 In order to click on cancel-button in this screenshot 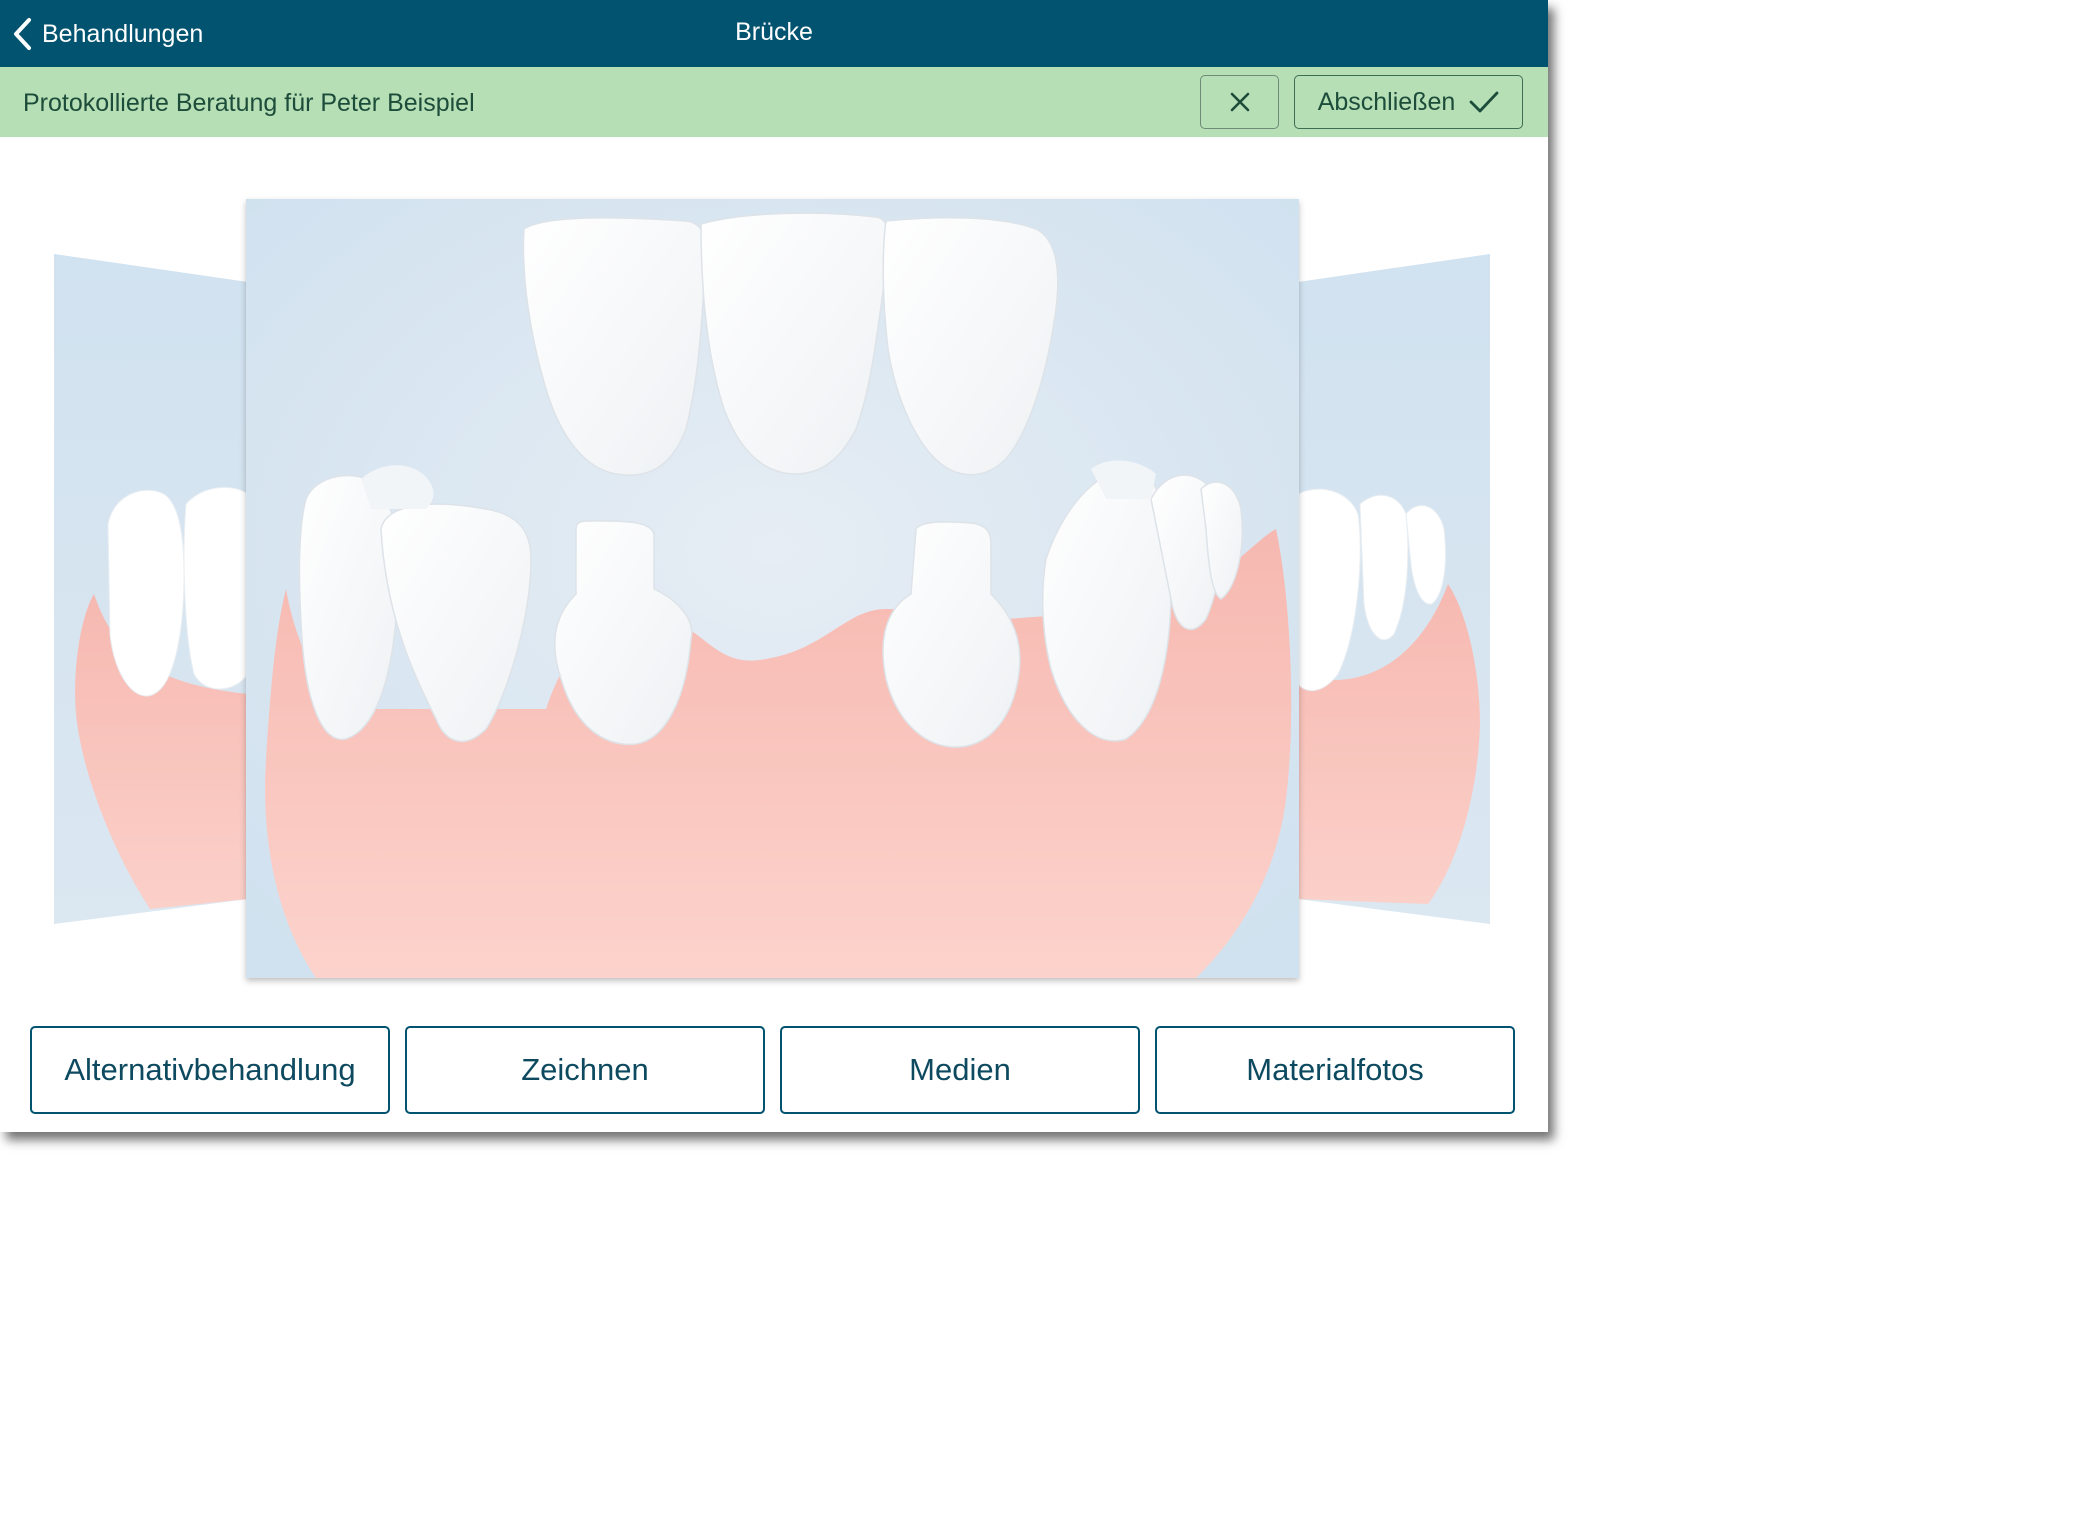, I will do `click(1239, 102)`.